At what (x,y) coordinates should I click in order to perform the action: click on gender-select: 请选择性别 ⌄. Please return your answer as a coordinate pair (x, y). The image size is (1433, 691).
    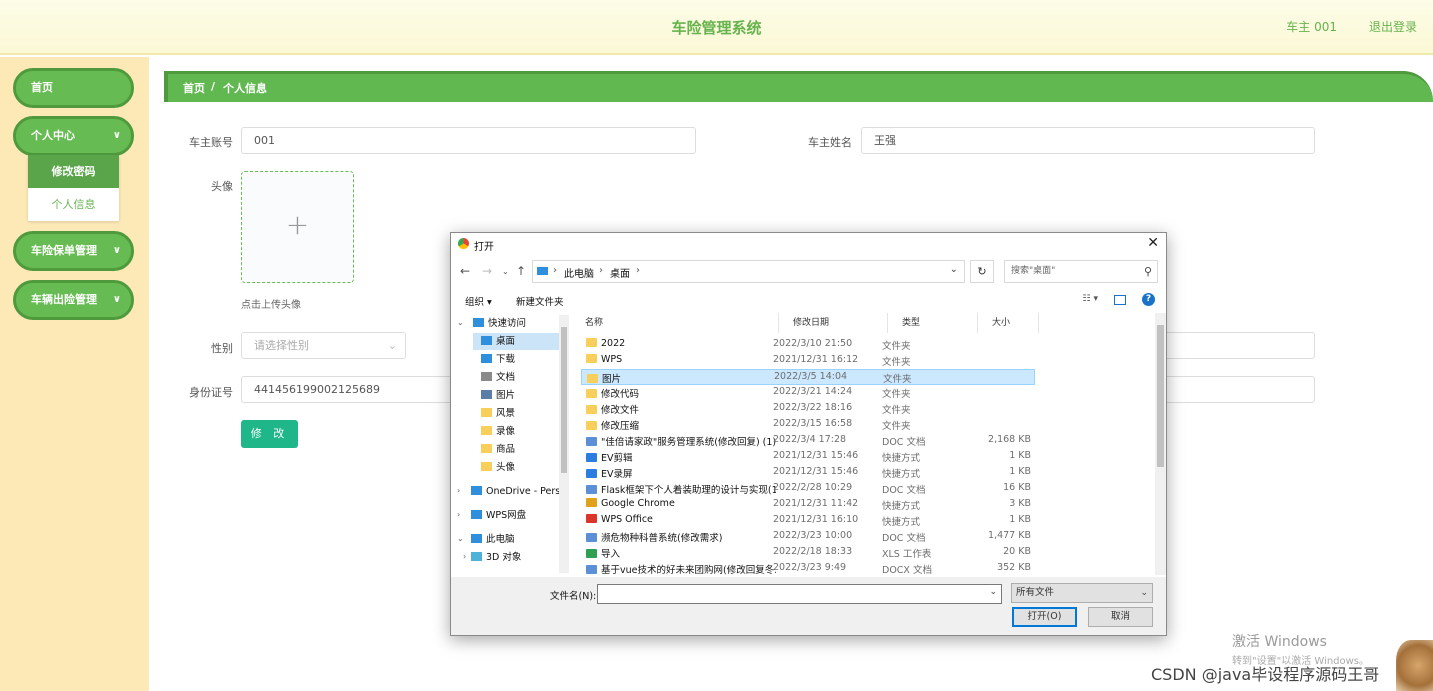
    Looking at the image, I should click on (323, 345).